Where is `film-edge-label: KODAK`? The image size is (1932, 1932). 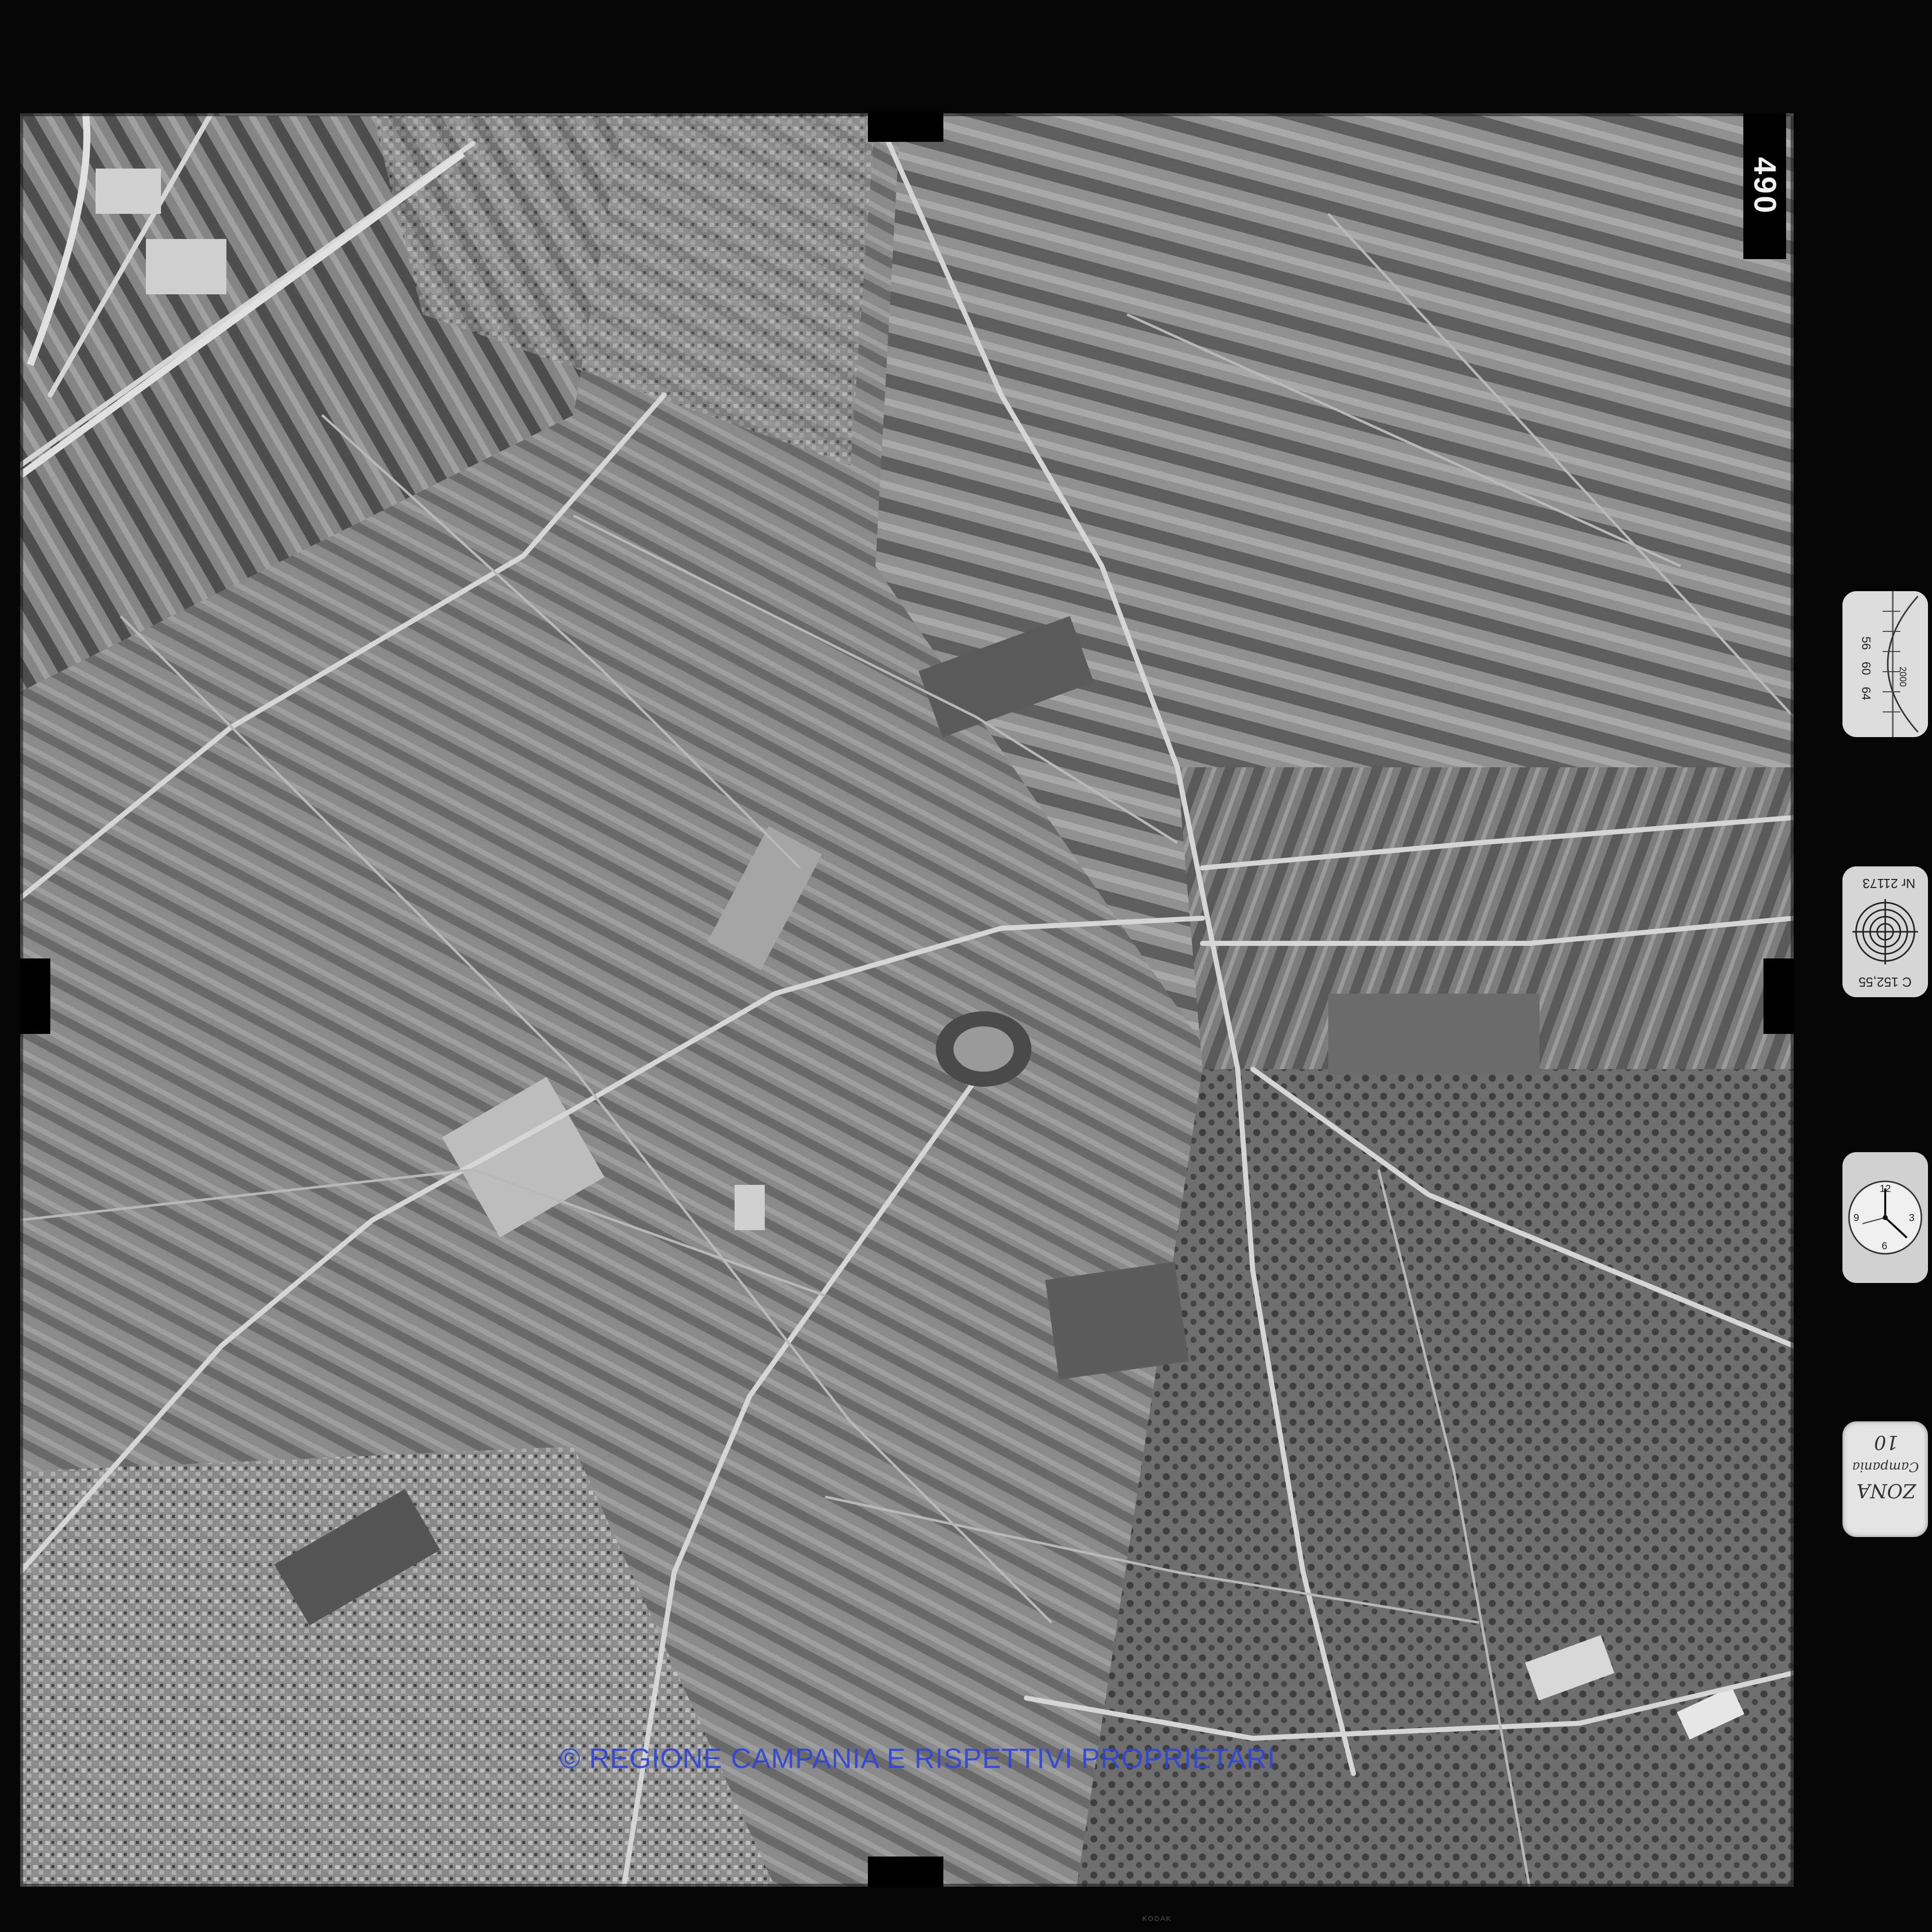 film-edge-label: KODAK is located at coordinates (1157, 1918).